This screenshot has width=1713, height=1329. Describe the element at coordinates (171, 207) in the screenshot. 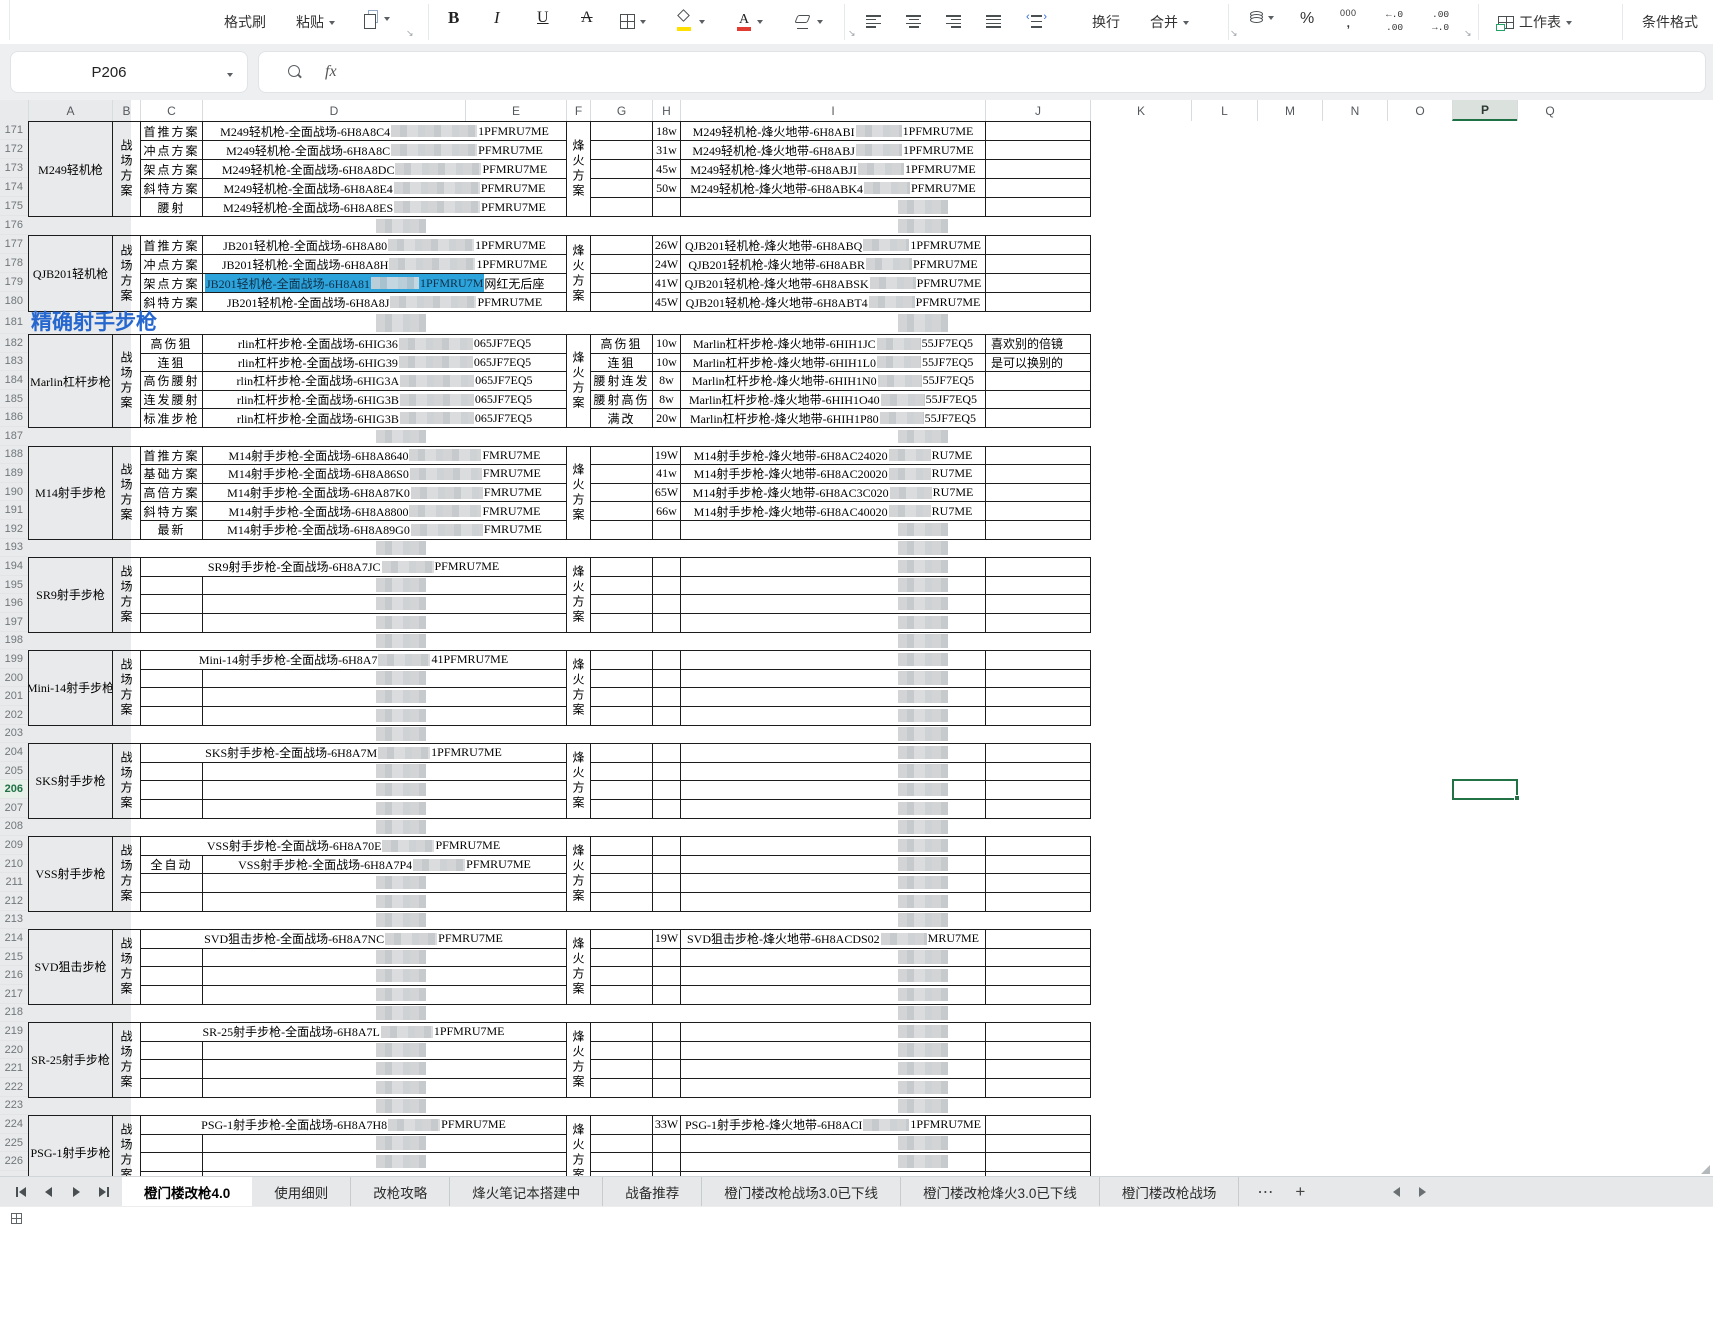

I see `plan-cell: 腰射` at that location.